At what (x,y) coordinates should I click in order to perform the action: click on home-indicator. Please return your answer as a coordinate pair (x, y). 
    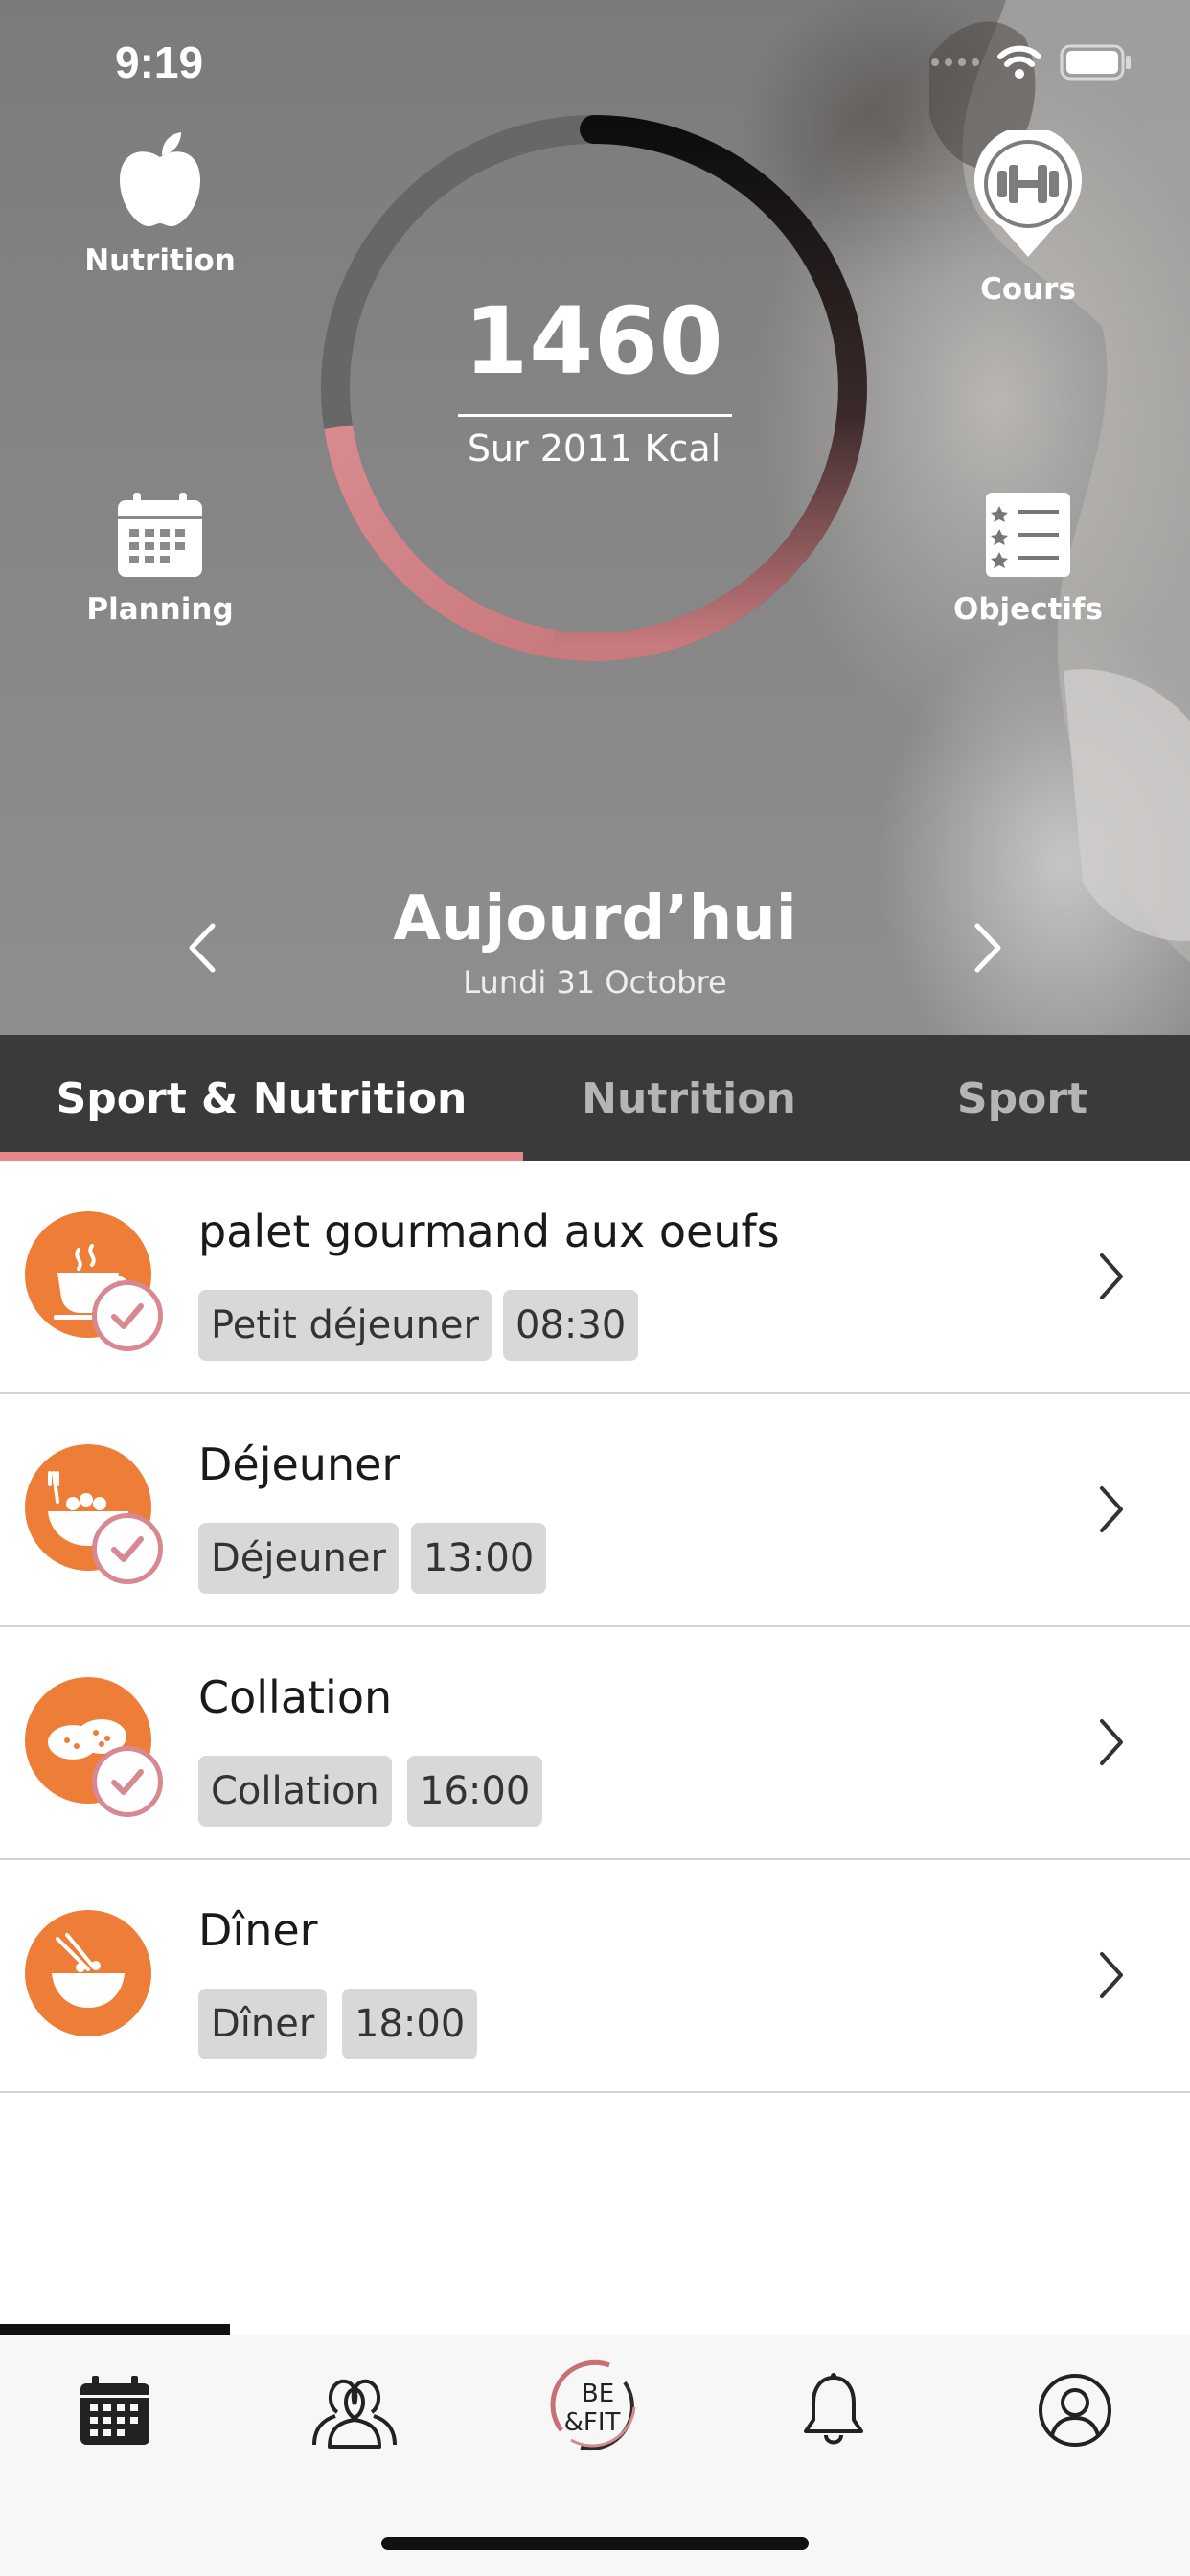
    Looking at the image, I should click on (595, 2543).